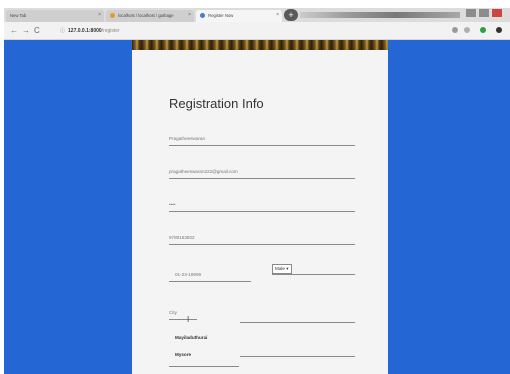  Describe the element at coordinates (191, 337) in the screenshot. I see `address-value: Mayiladuthurai` at that location.